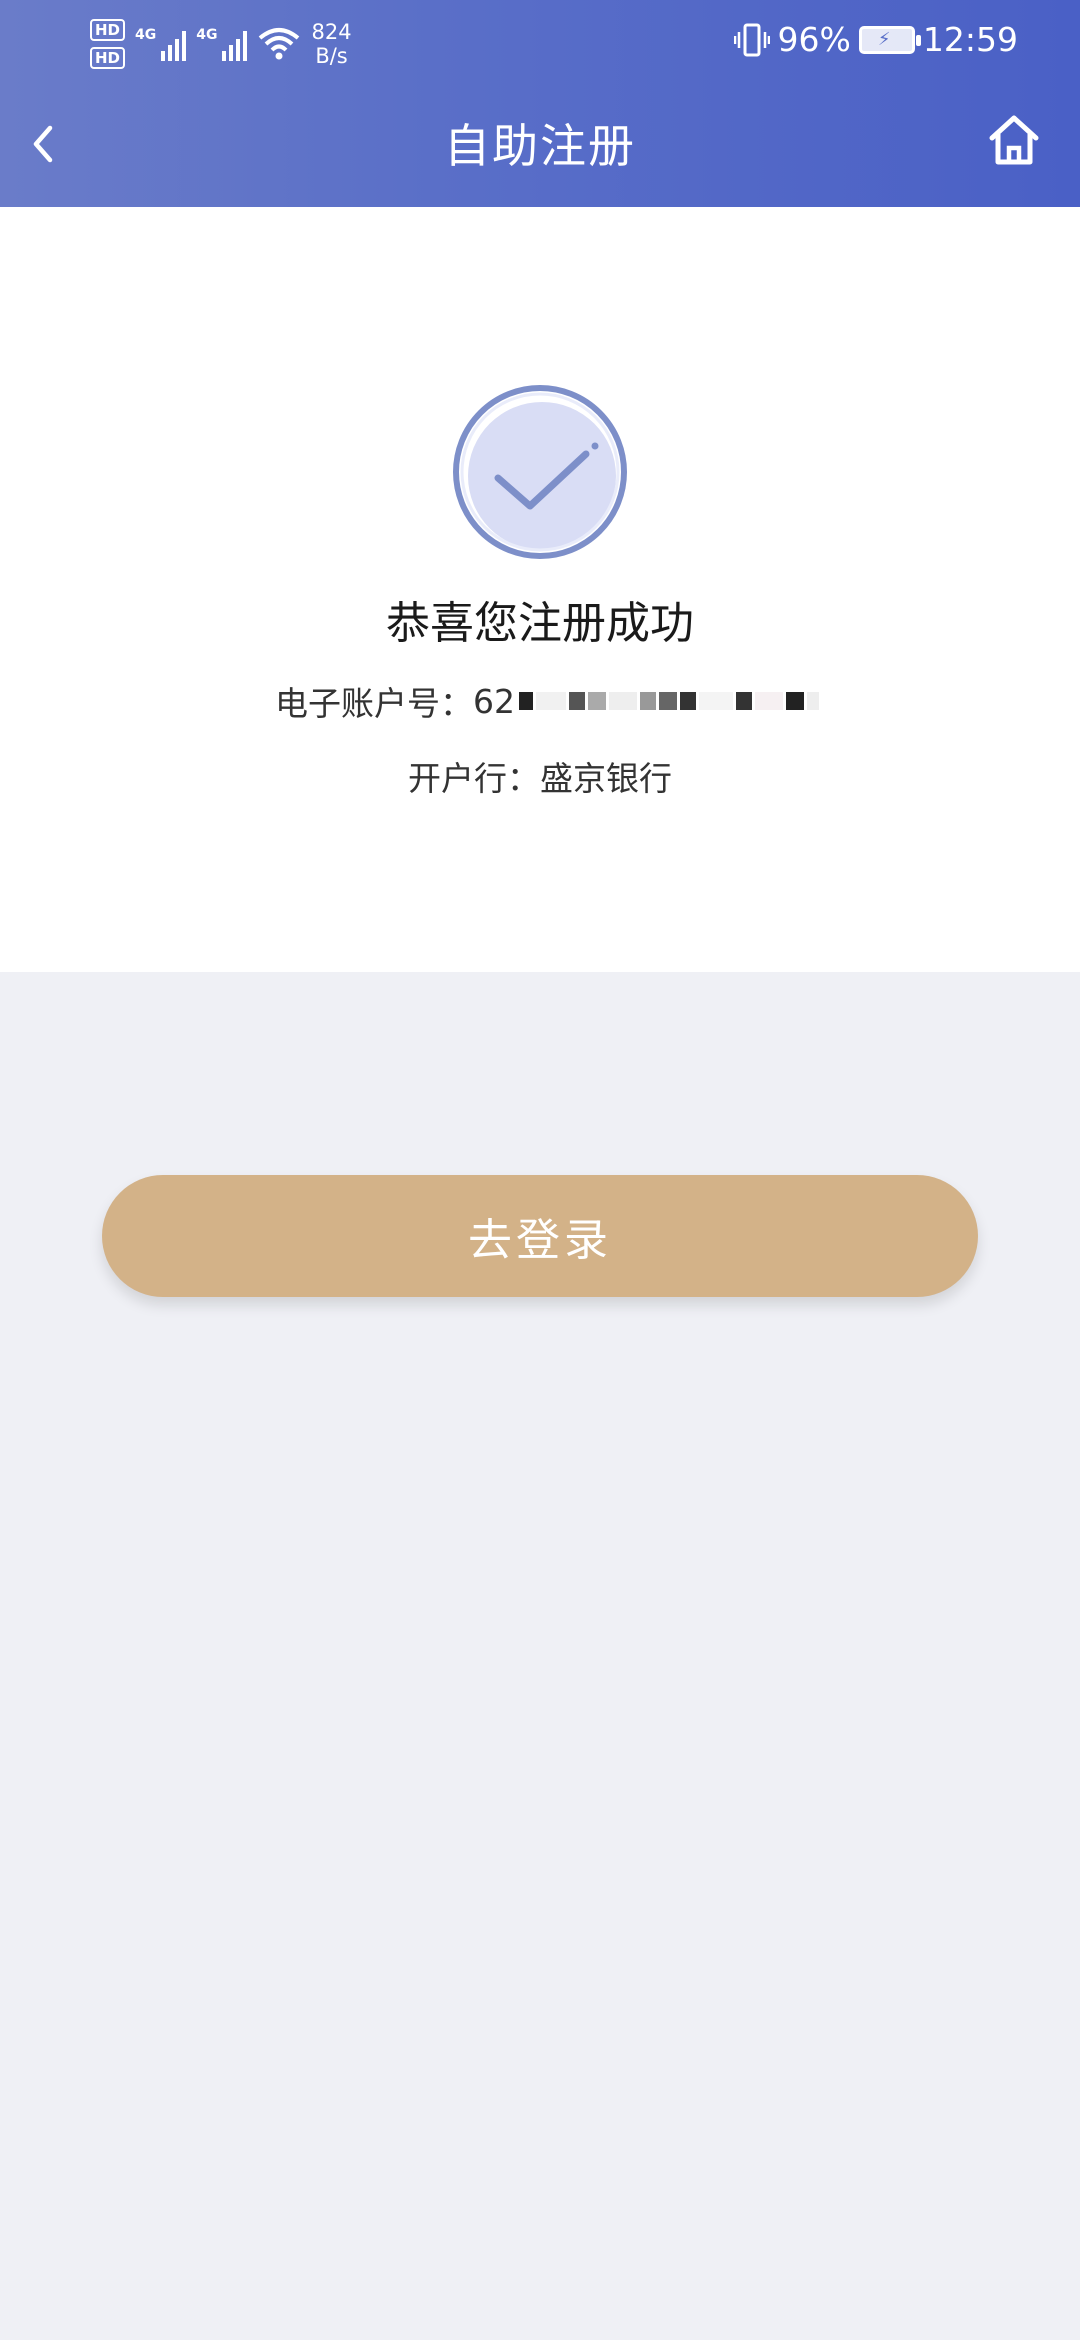 The image size is (1080, 2340). Describe the element at coordinates (889, 39) in the screenshot. I see `battery-icon: ⚡` at that location.